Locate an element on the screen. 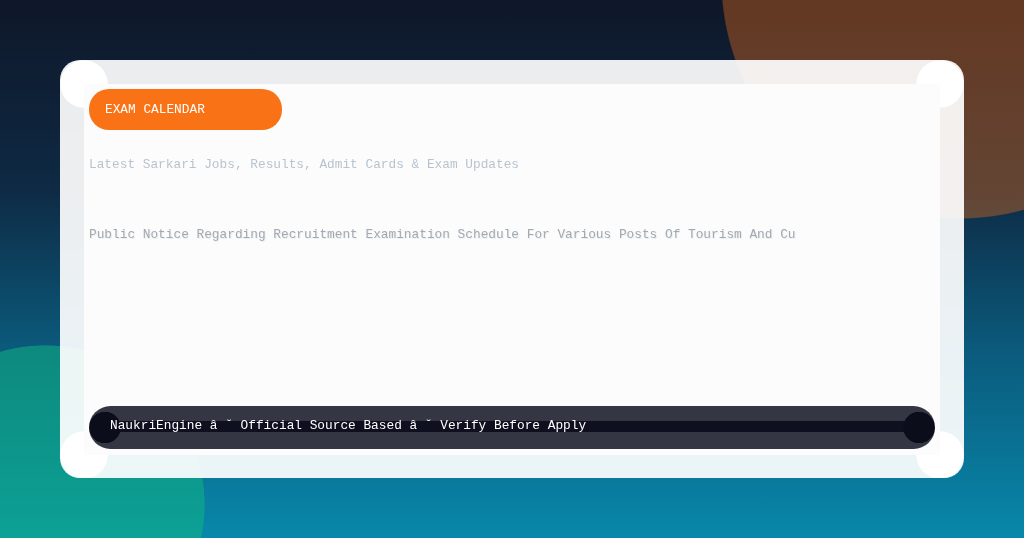 Image resolution: width=1024 pixels, height=538 pixels. headline-text: Public Notice Regarding Recruitment Examination Schedule For Various Posts Of Tourism And Cu is located at coordinates (442, 235).